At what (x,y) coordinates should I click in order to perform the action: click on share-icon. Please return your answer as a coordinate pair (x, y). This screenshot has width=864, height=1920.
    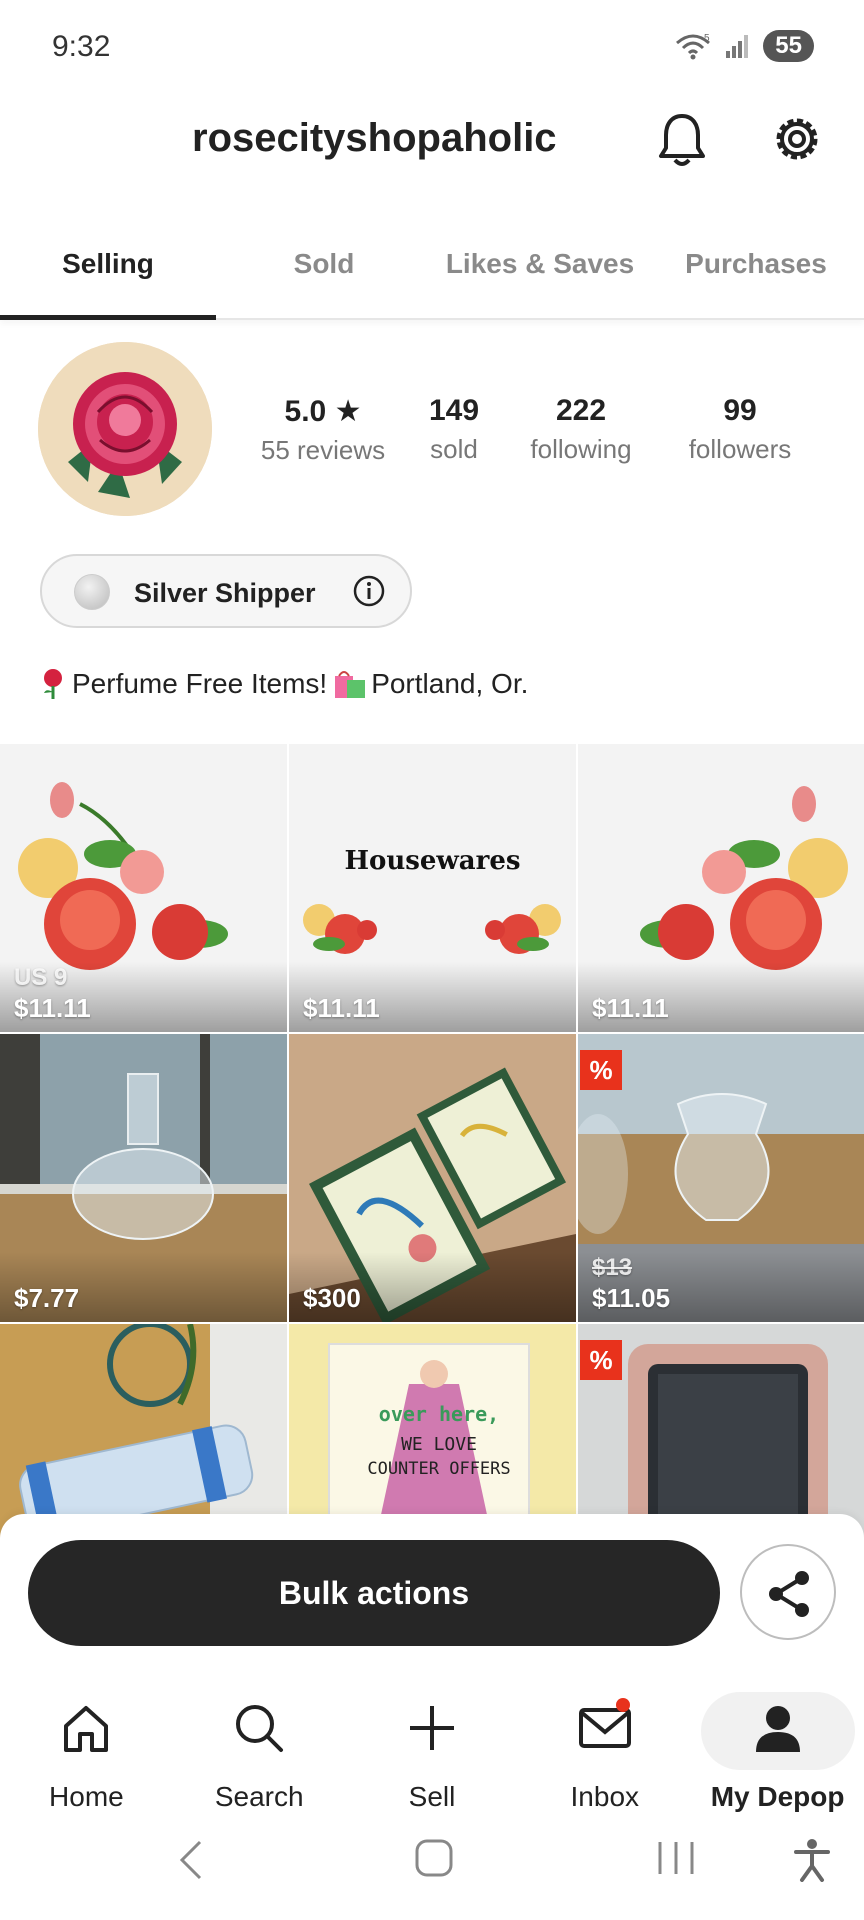
    Looking at the image, I should click on (789, 1594).